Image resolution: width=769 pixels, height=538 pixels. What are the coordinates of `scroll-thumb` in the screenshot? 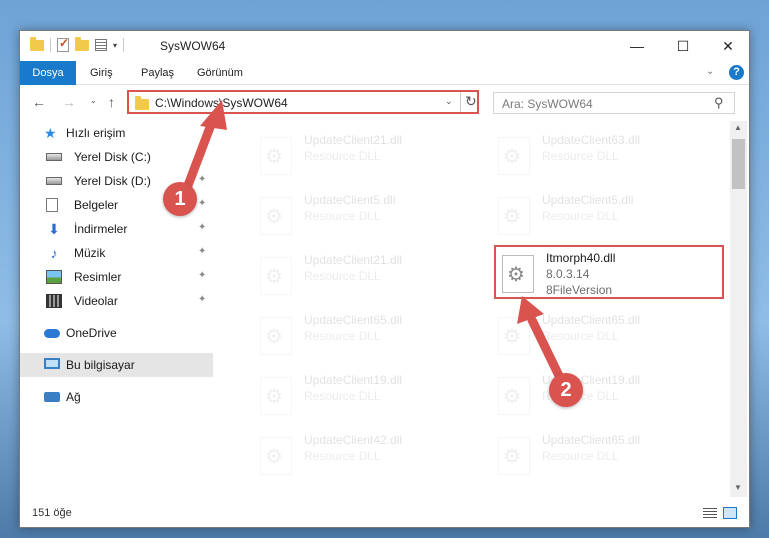 It's located at (738, 164).